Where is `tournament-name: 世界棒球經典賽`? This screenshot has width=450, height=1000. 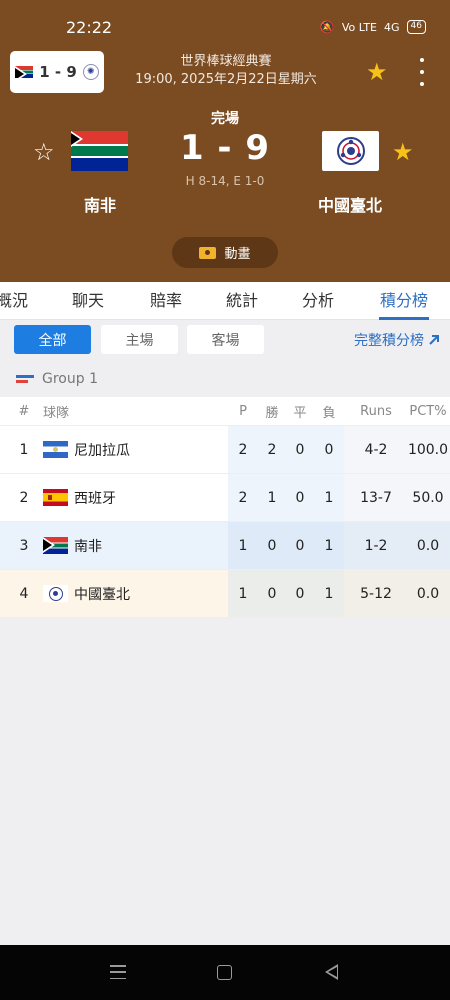
tournament-name: 世界棒球經典賽 is located at coordinates (226, 61).